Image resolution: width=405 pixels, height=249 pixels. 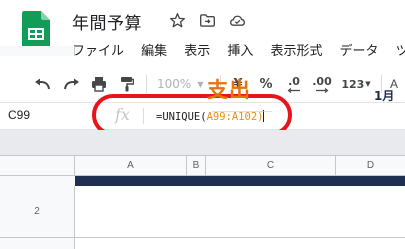 What do you see at coordinates (242, 114) in the screenshot?
I see `faint-cell-content` at bounding box center [242, 114].